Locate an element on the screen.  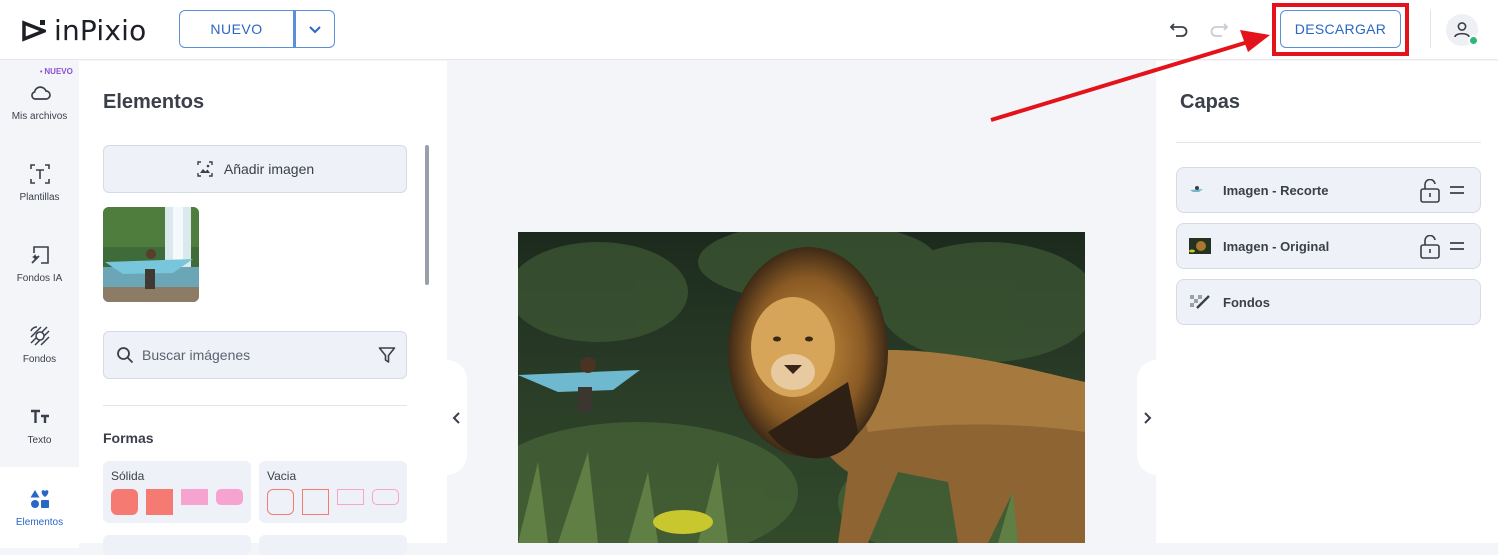
new-dropdown-button is located at coordinates (314, 29).